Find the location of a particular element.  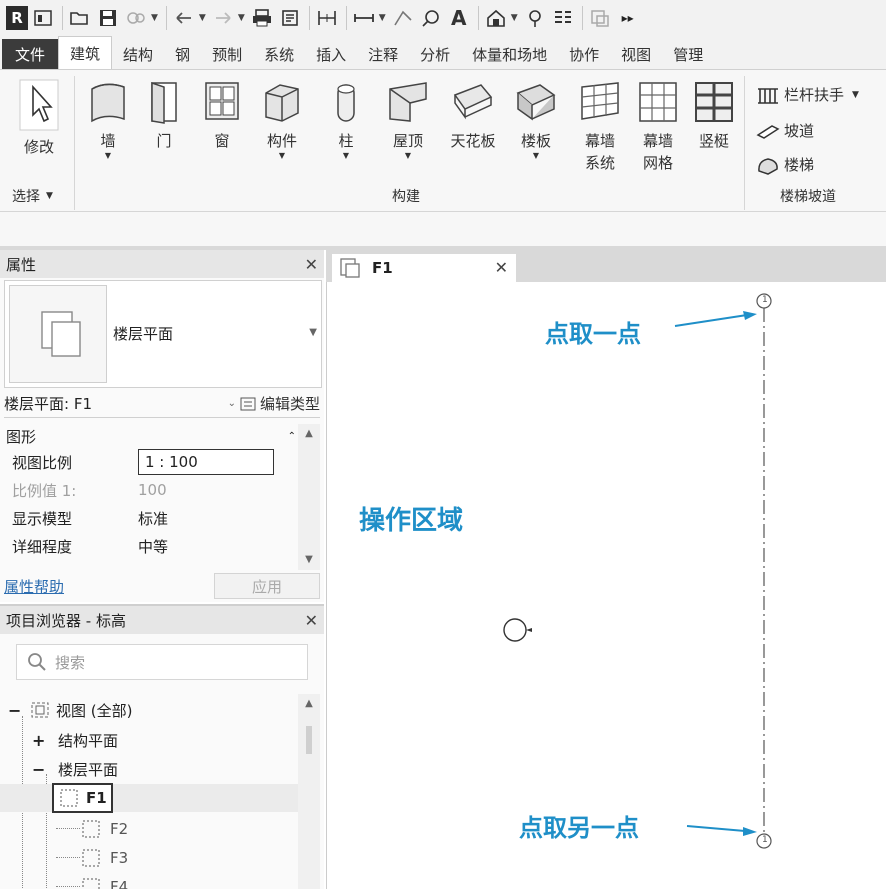

thin-lines-icon is located at coordinates (563, 18).